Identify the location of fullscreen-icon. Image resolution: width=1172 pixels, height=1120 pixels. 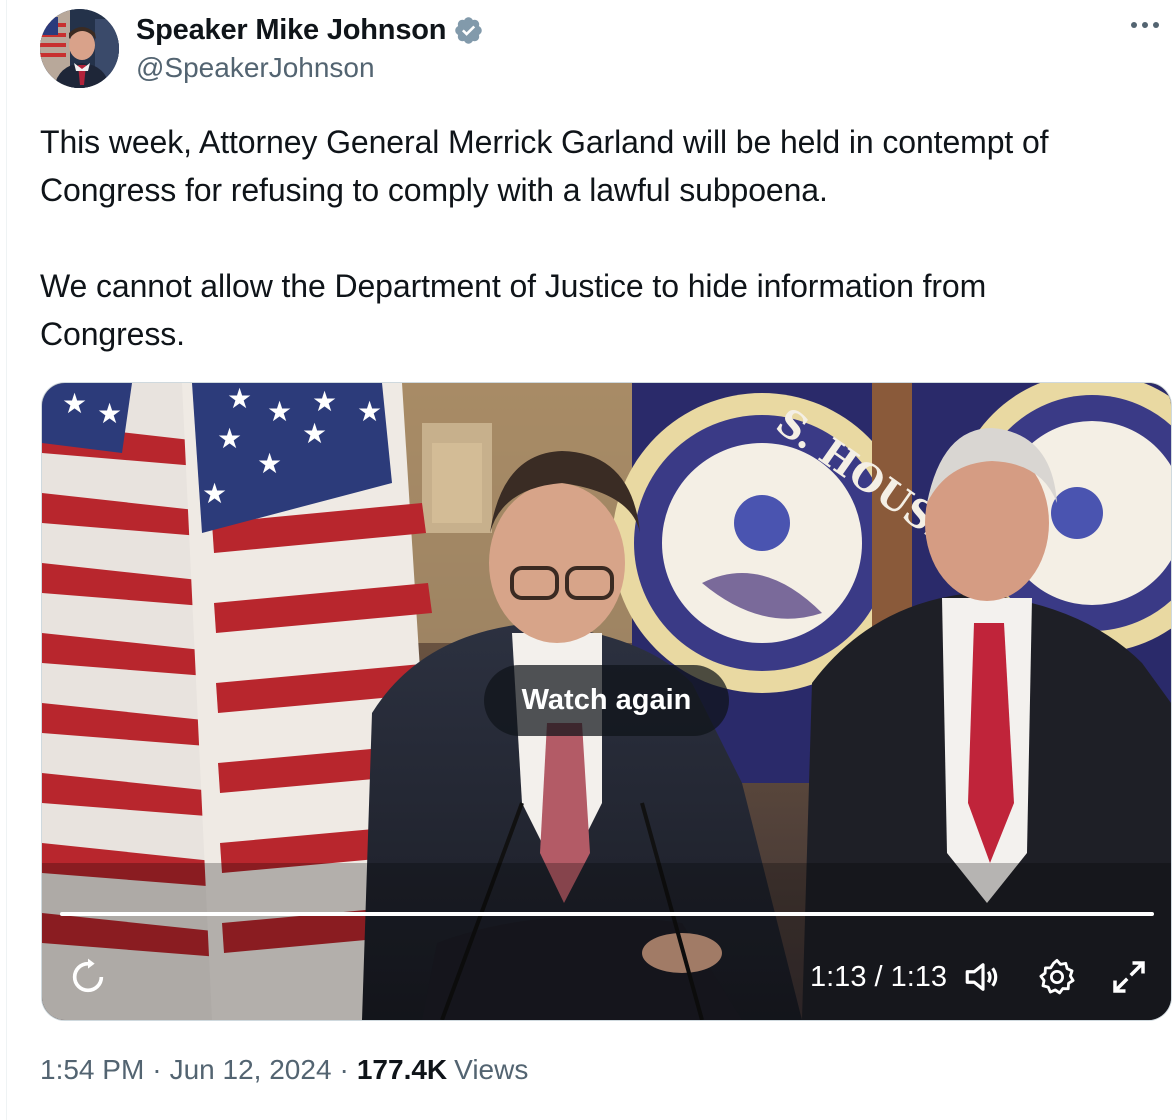
(1129, 977).